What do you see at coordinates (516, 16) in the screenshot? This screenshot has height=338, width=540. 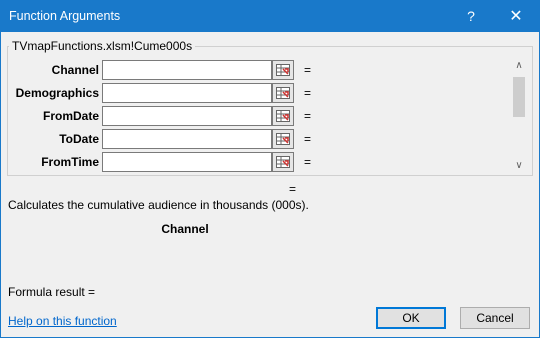 I see `close-icon: ✕` at bounding box center [516, 16].